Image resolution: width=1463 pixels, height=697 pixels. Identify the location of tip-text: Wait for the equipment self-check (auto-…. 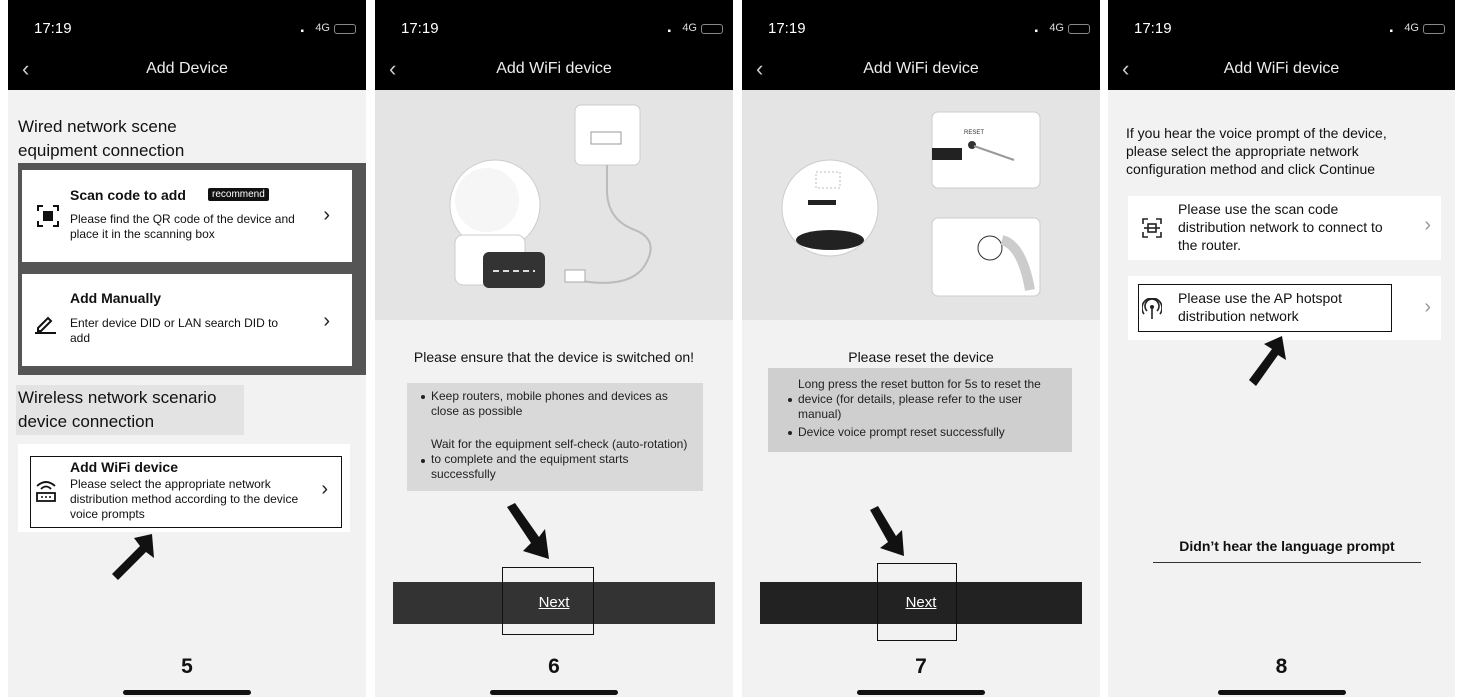
(559, 459).